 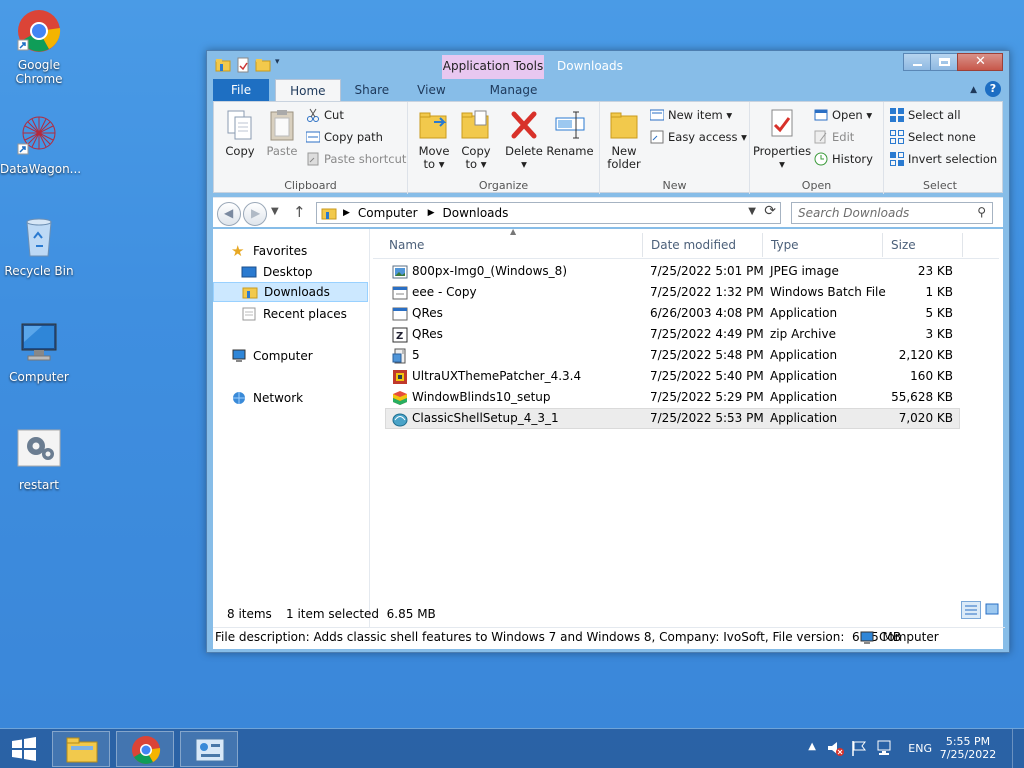 I want to click on column-header-type: Type, so click(x=823, y=245).